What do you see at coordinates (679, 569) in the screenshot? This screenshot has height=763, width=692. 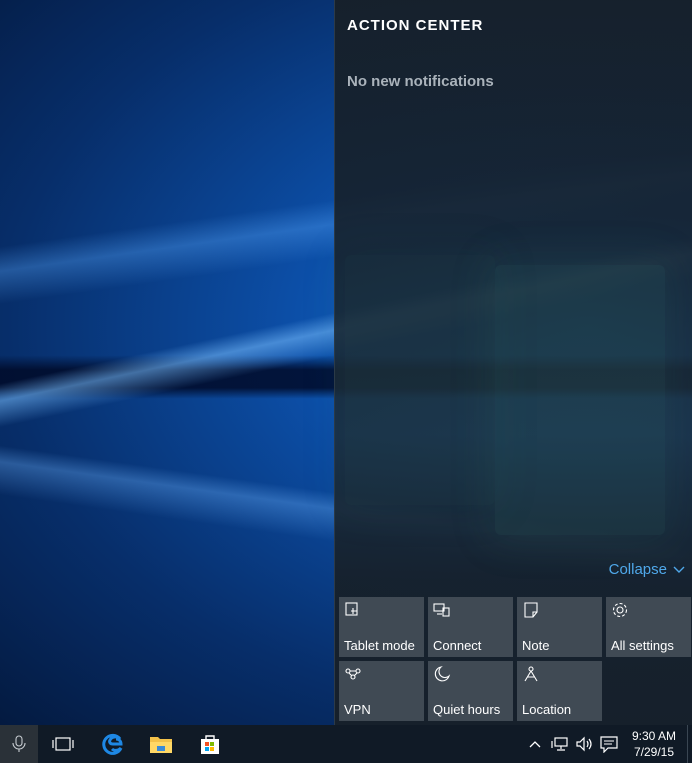 I see `chevron-down-icon` at bounding box center [679, 569].